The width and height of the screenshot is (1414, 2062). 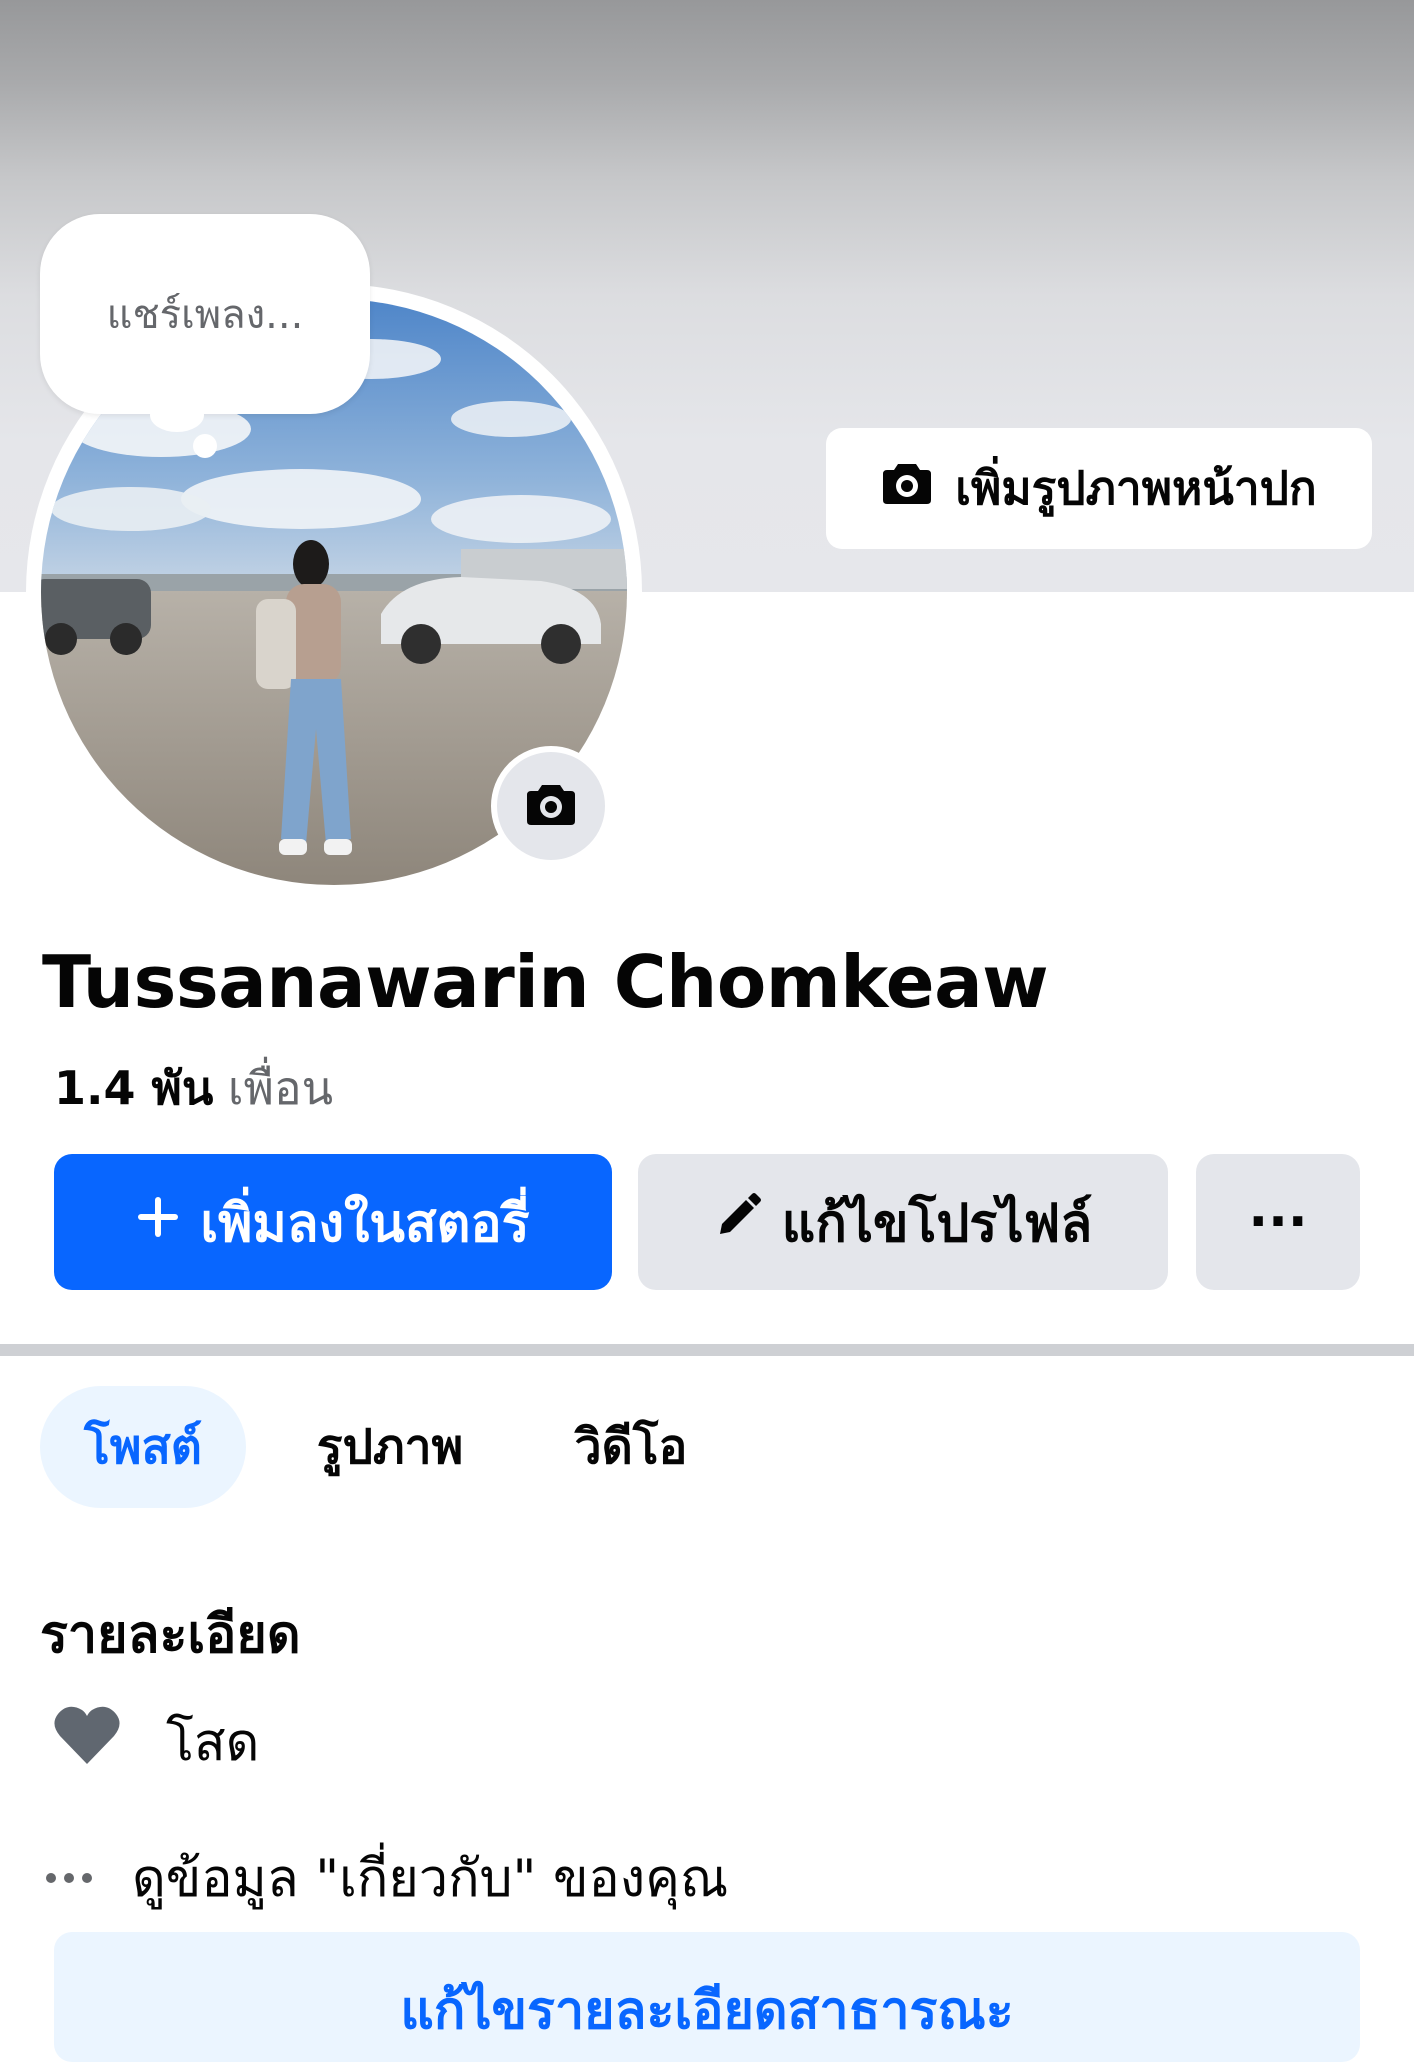 I want to click on see-about-info-link: ดูข้อมูล "เกี่ยวกับ" ของคุณ, so click(x=387, y=1877).